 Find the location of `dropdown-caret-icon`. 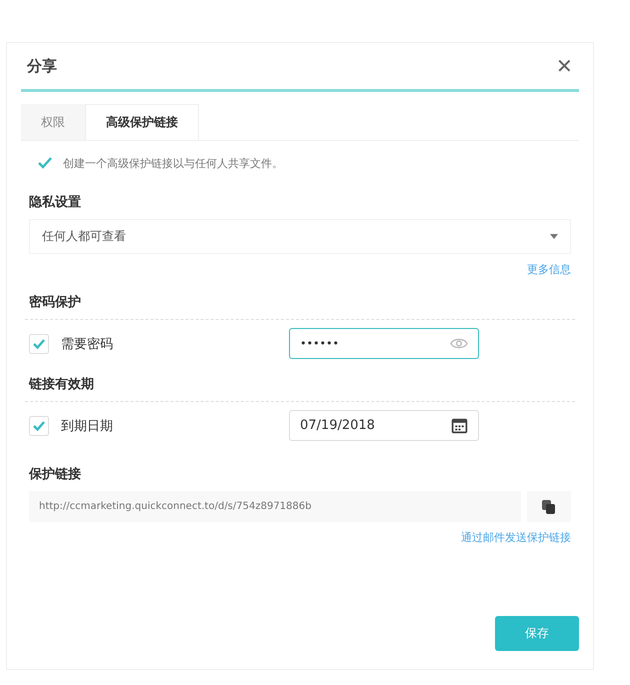

dropdown-caret-icon is located at coordinates (554, 236).